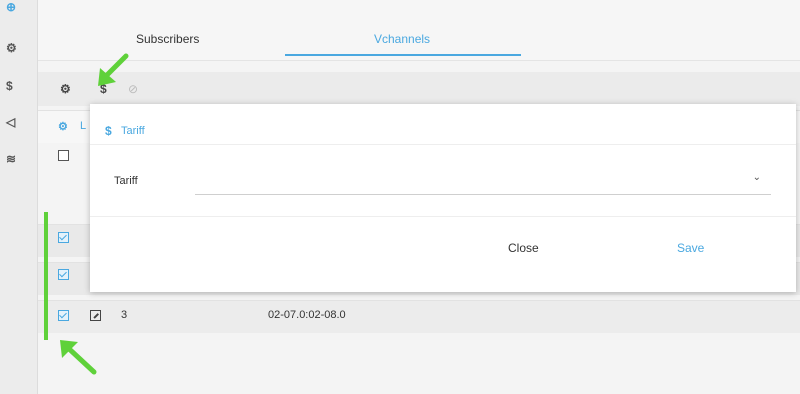 The image size is (800, 394). What do you see at coordinates (690, 248) in the screenshot?
I see `save-button: Save` at bounding box center [690, 248].